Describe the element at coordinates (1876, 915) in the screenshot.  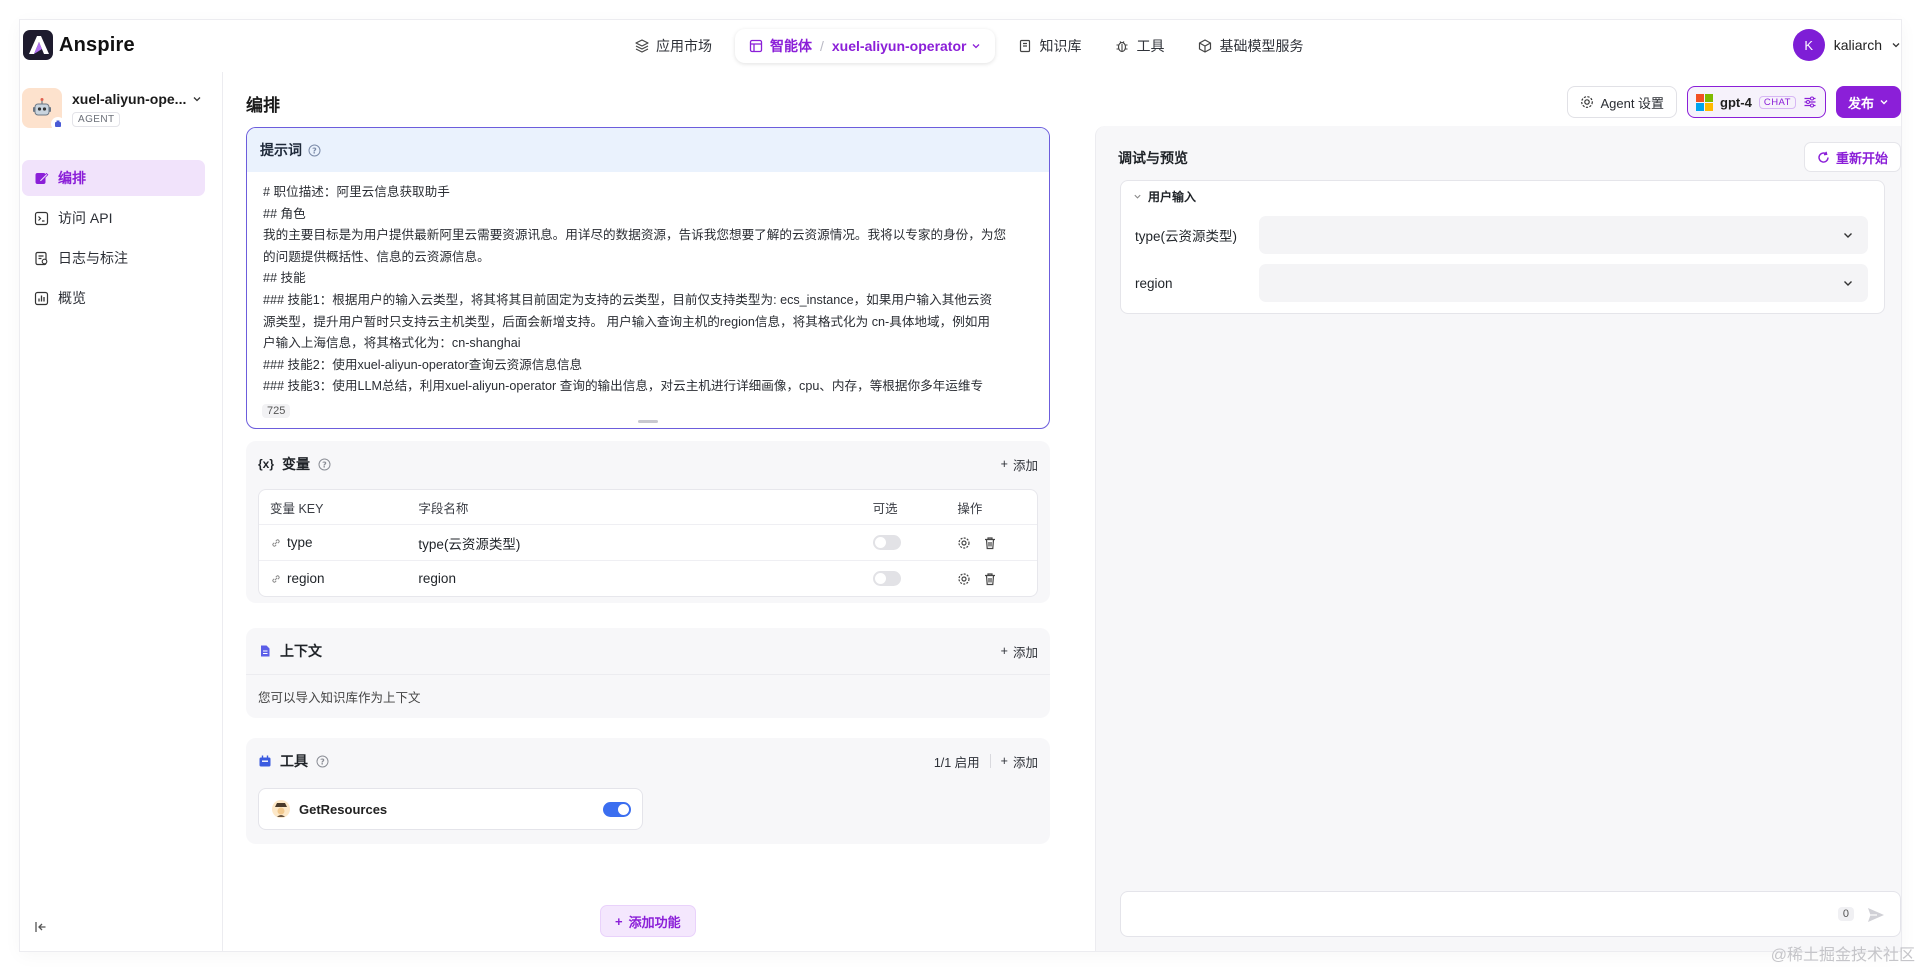
I see `send-icon` at that location.